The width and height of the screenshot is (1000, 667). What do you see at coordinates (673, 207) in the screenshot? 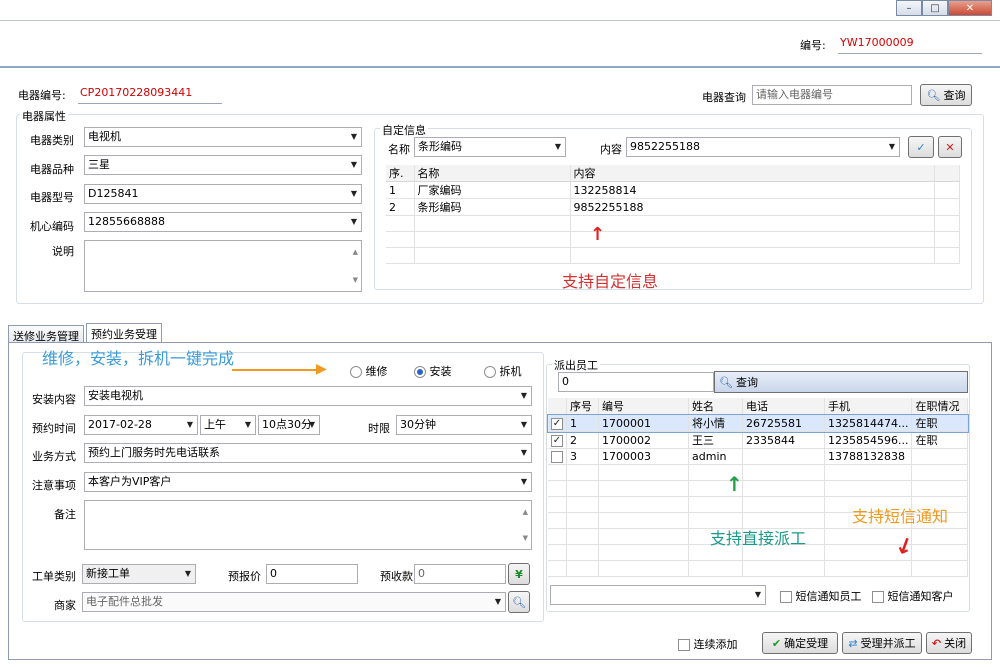
I see `table-row: 2 条形编码 9852255188` at bounding box center [673, 207].